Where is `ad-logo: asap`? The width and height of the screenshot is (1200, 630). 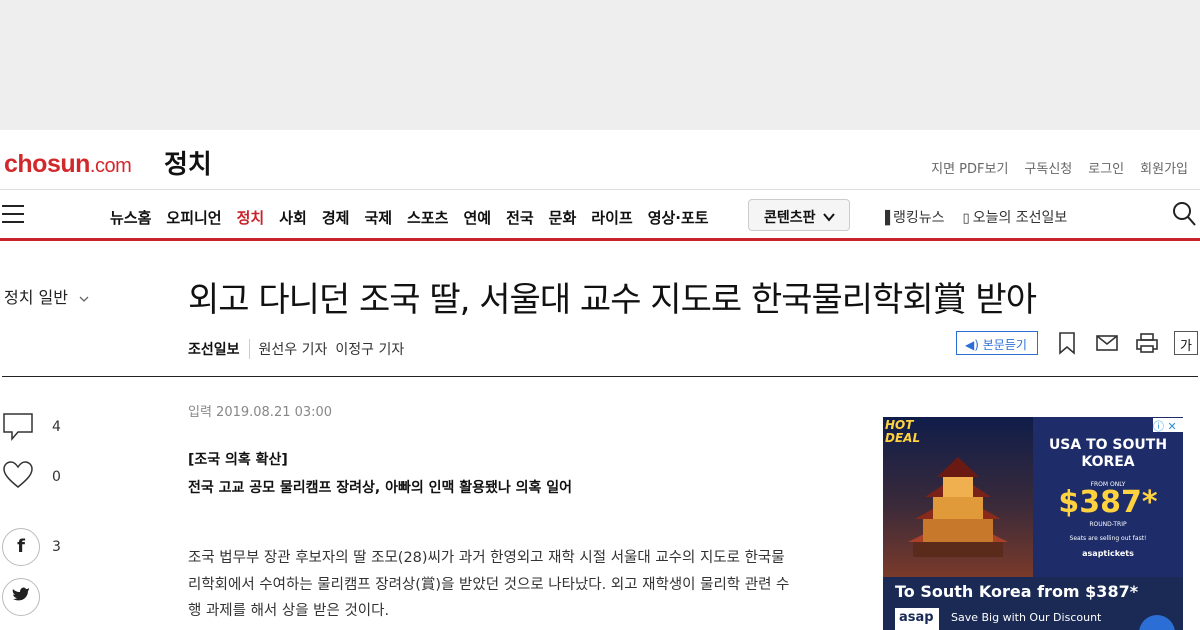
ad-logo: asap is located at coordinates (917, 619).